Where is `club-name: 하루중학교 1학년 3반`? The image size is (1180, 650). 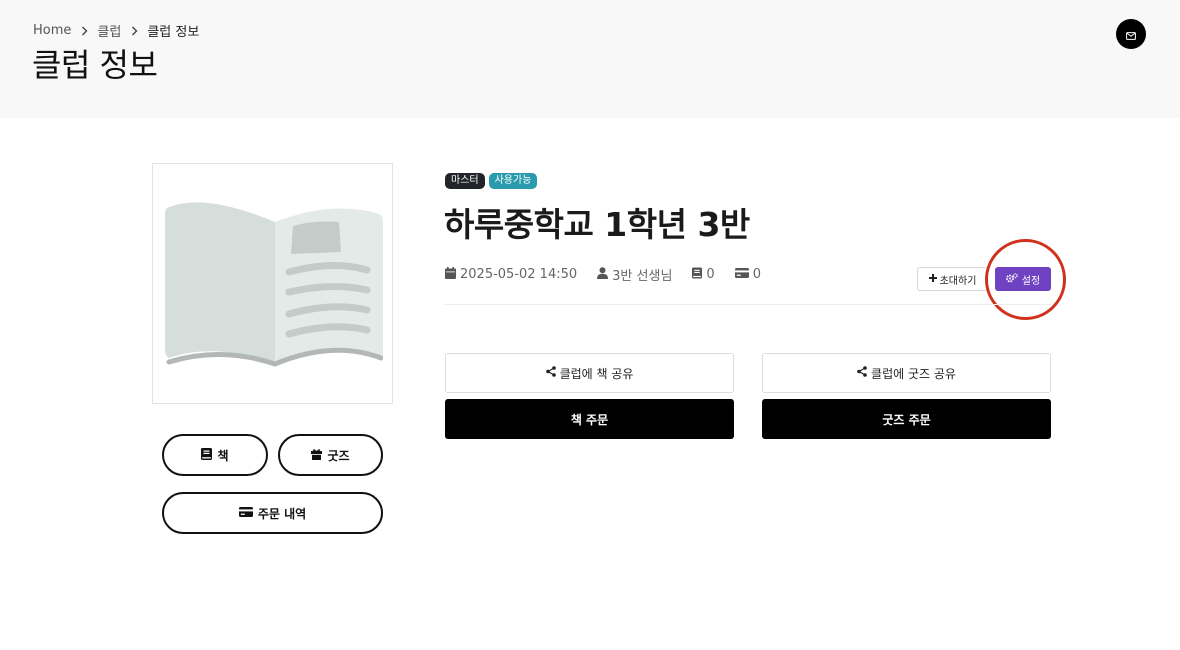 club-name: 하루중학교 1학년 3반 is located at coordinates (597, 224).